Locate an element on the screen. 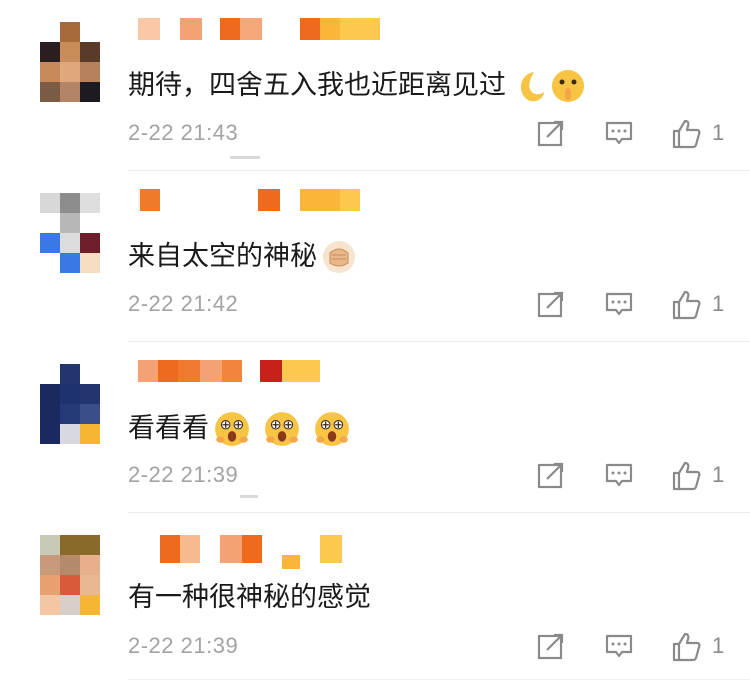 This screenshot has height=684, width=750. shushing-face-icon is located at coordinates (568, 86).